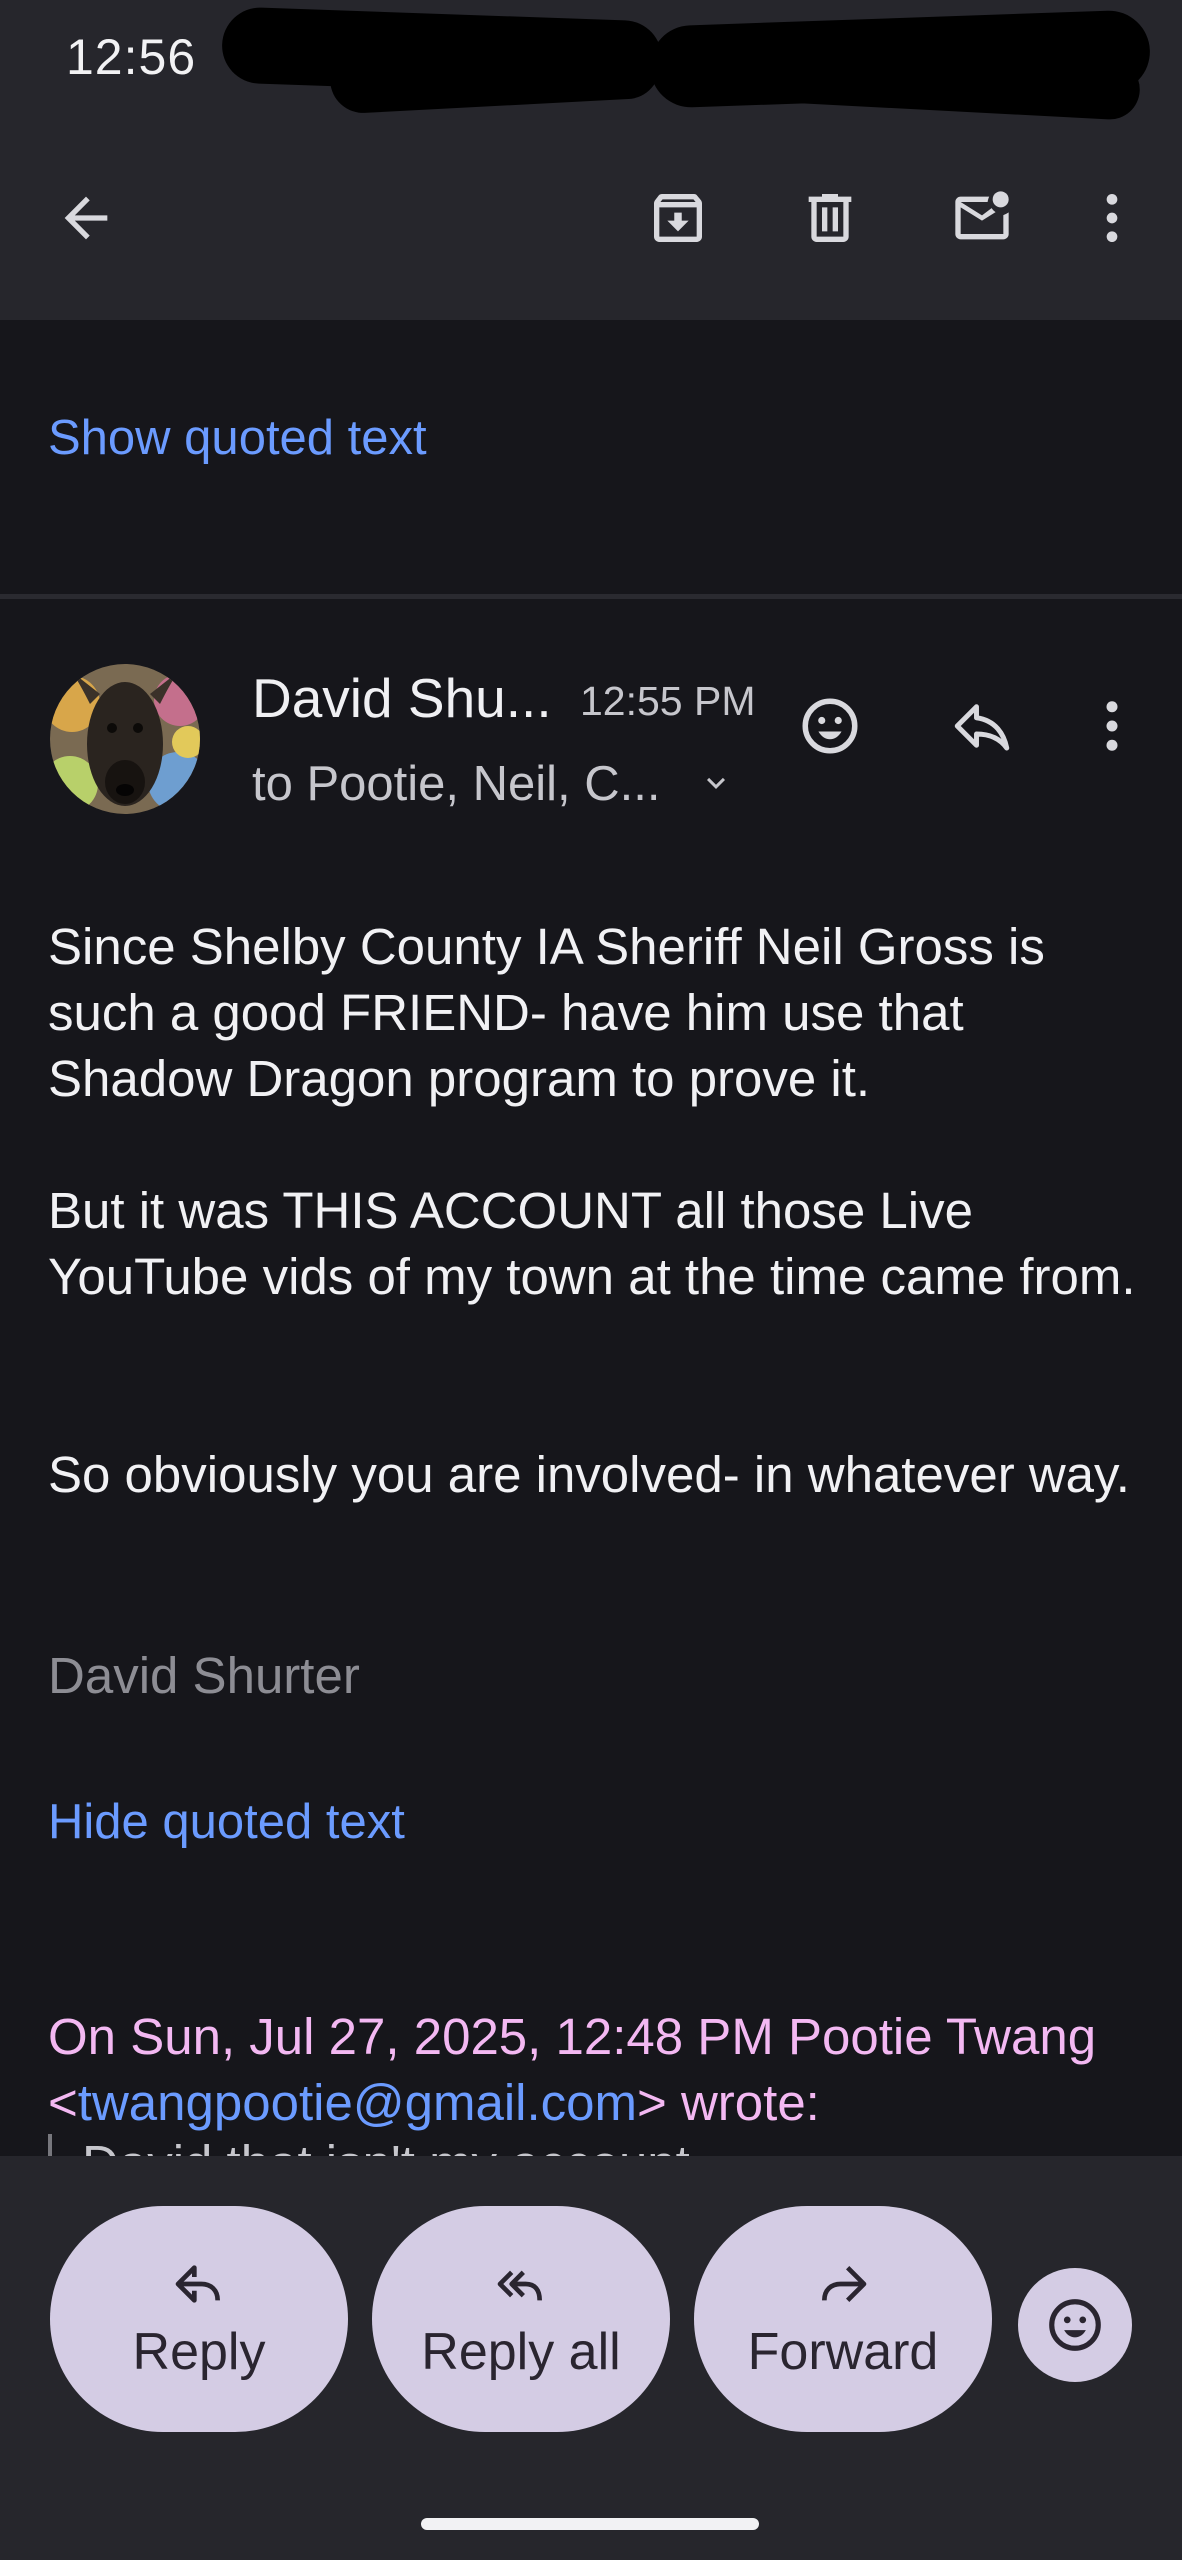 This screenshot has height=2560, width=1182. I want to click on mark-unread-icon, so click(982, 218).